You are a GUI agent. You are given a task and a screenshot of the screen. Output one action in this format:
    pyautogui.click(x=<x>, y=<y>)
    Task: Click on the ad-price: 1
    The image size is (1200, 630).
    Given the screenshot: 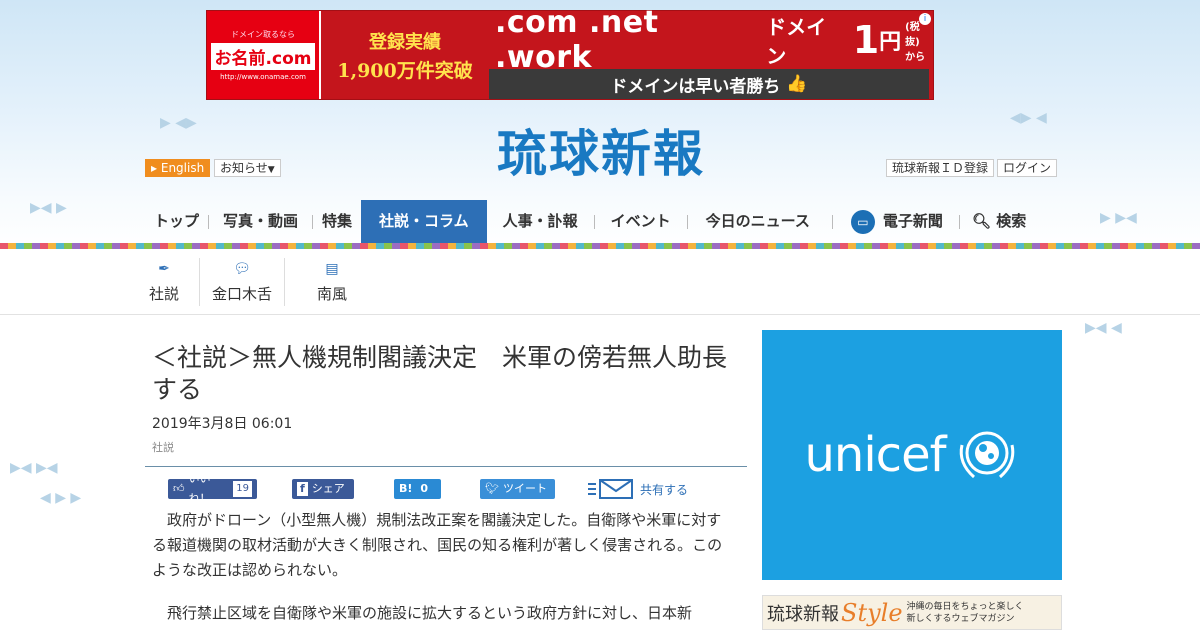 What is the action you would take?
    pyautogui.click(x=866, y=40)
    